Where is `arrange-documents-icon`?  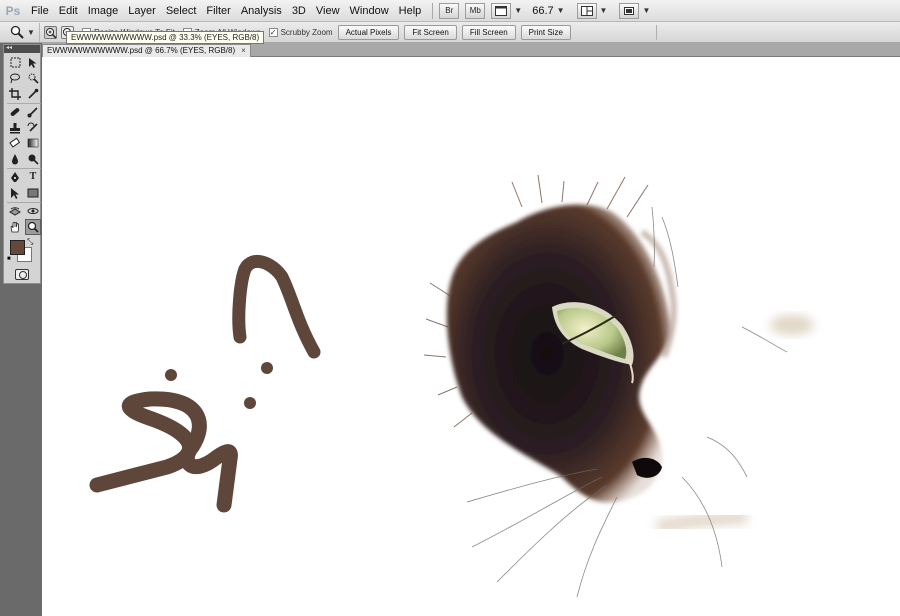
arrange-documents-icon is located at coordinates (586, 10).